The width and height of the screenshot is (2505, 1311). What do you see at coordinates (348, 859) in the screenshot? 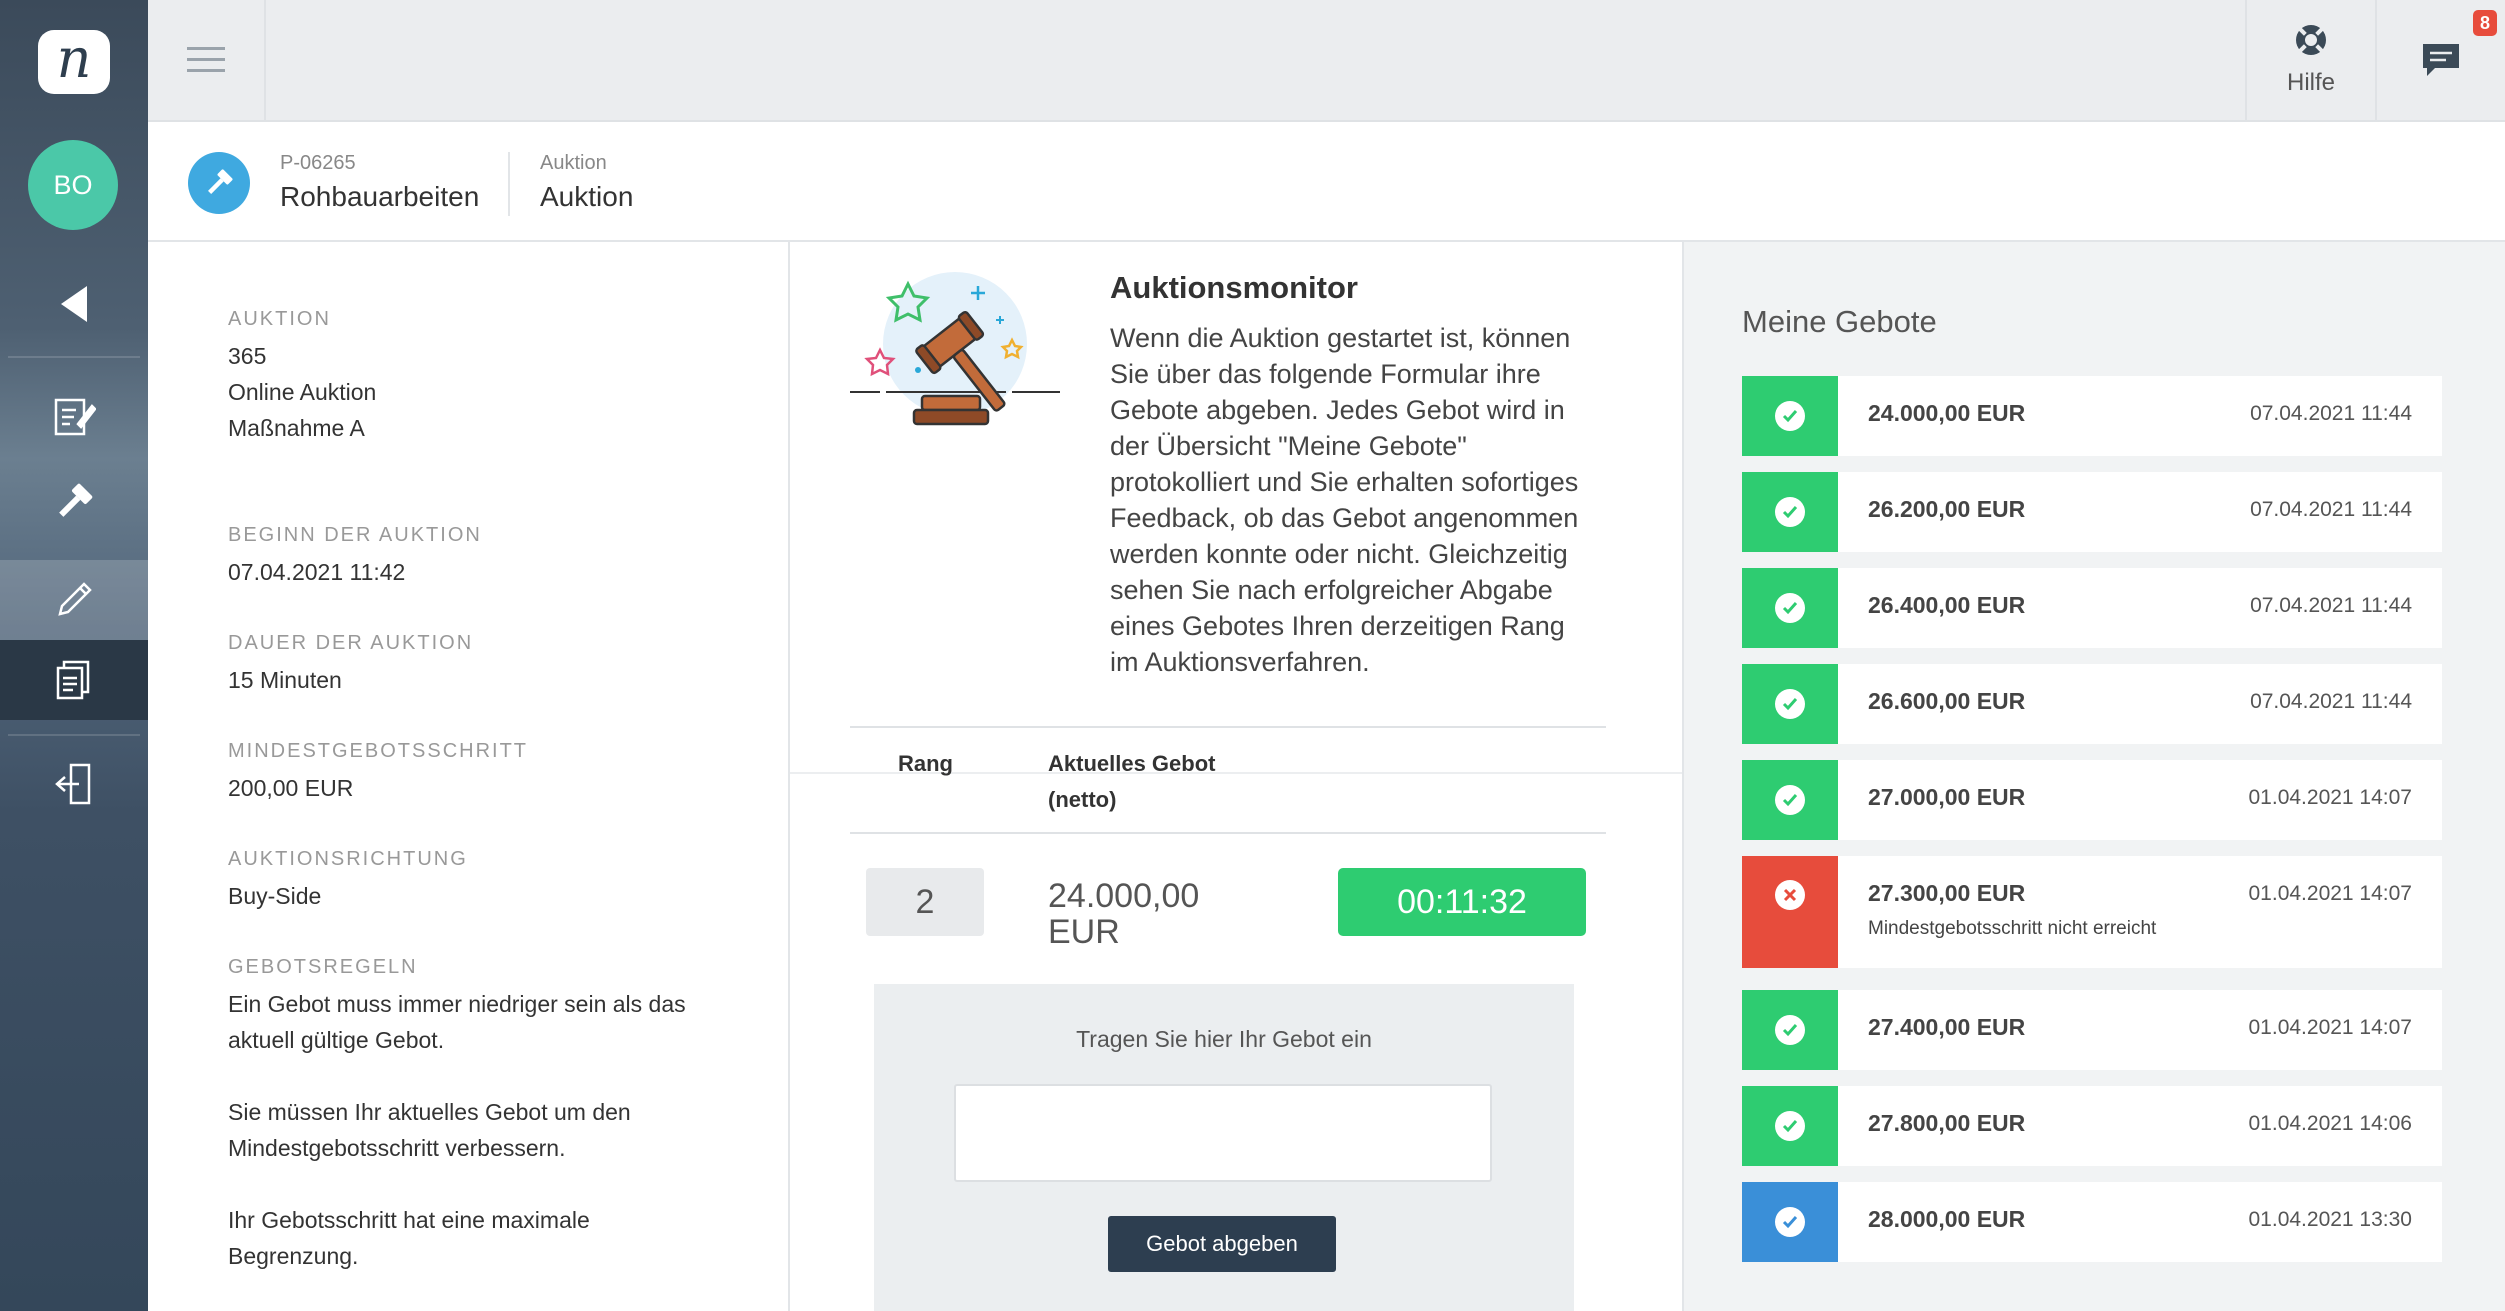
I see `direction-label: AUKTIONSRICHTUNG` at bounding box center [348, 859].